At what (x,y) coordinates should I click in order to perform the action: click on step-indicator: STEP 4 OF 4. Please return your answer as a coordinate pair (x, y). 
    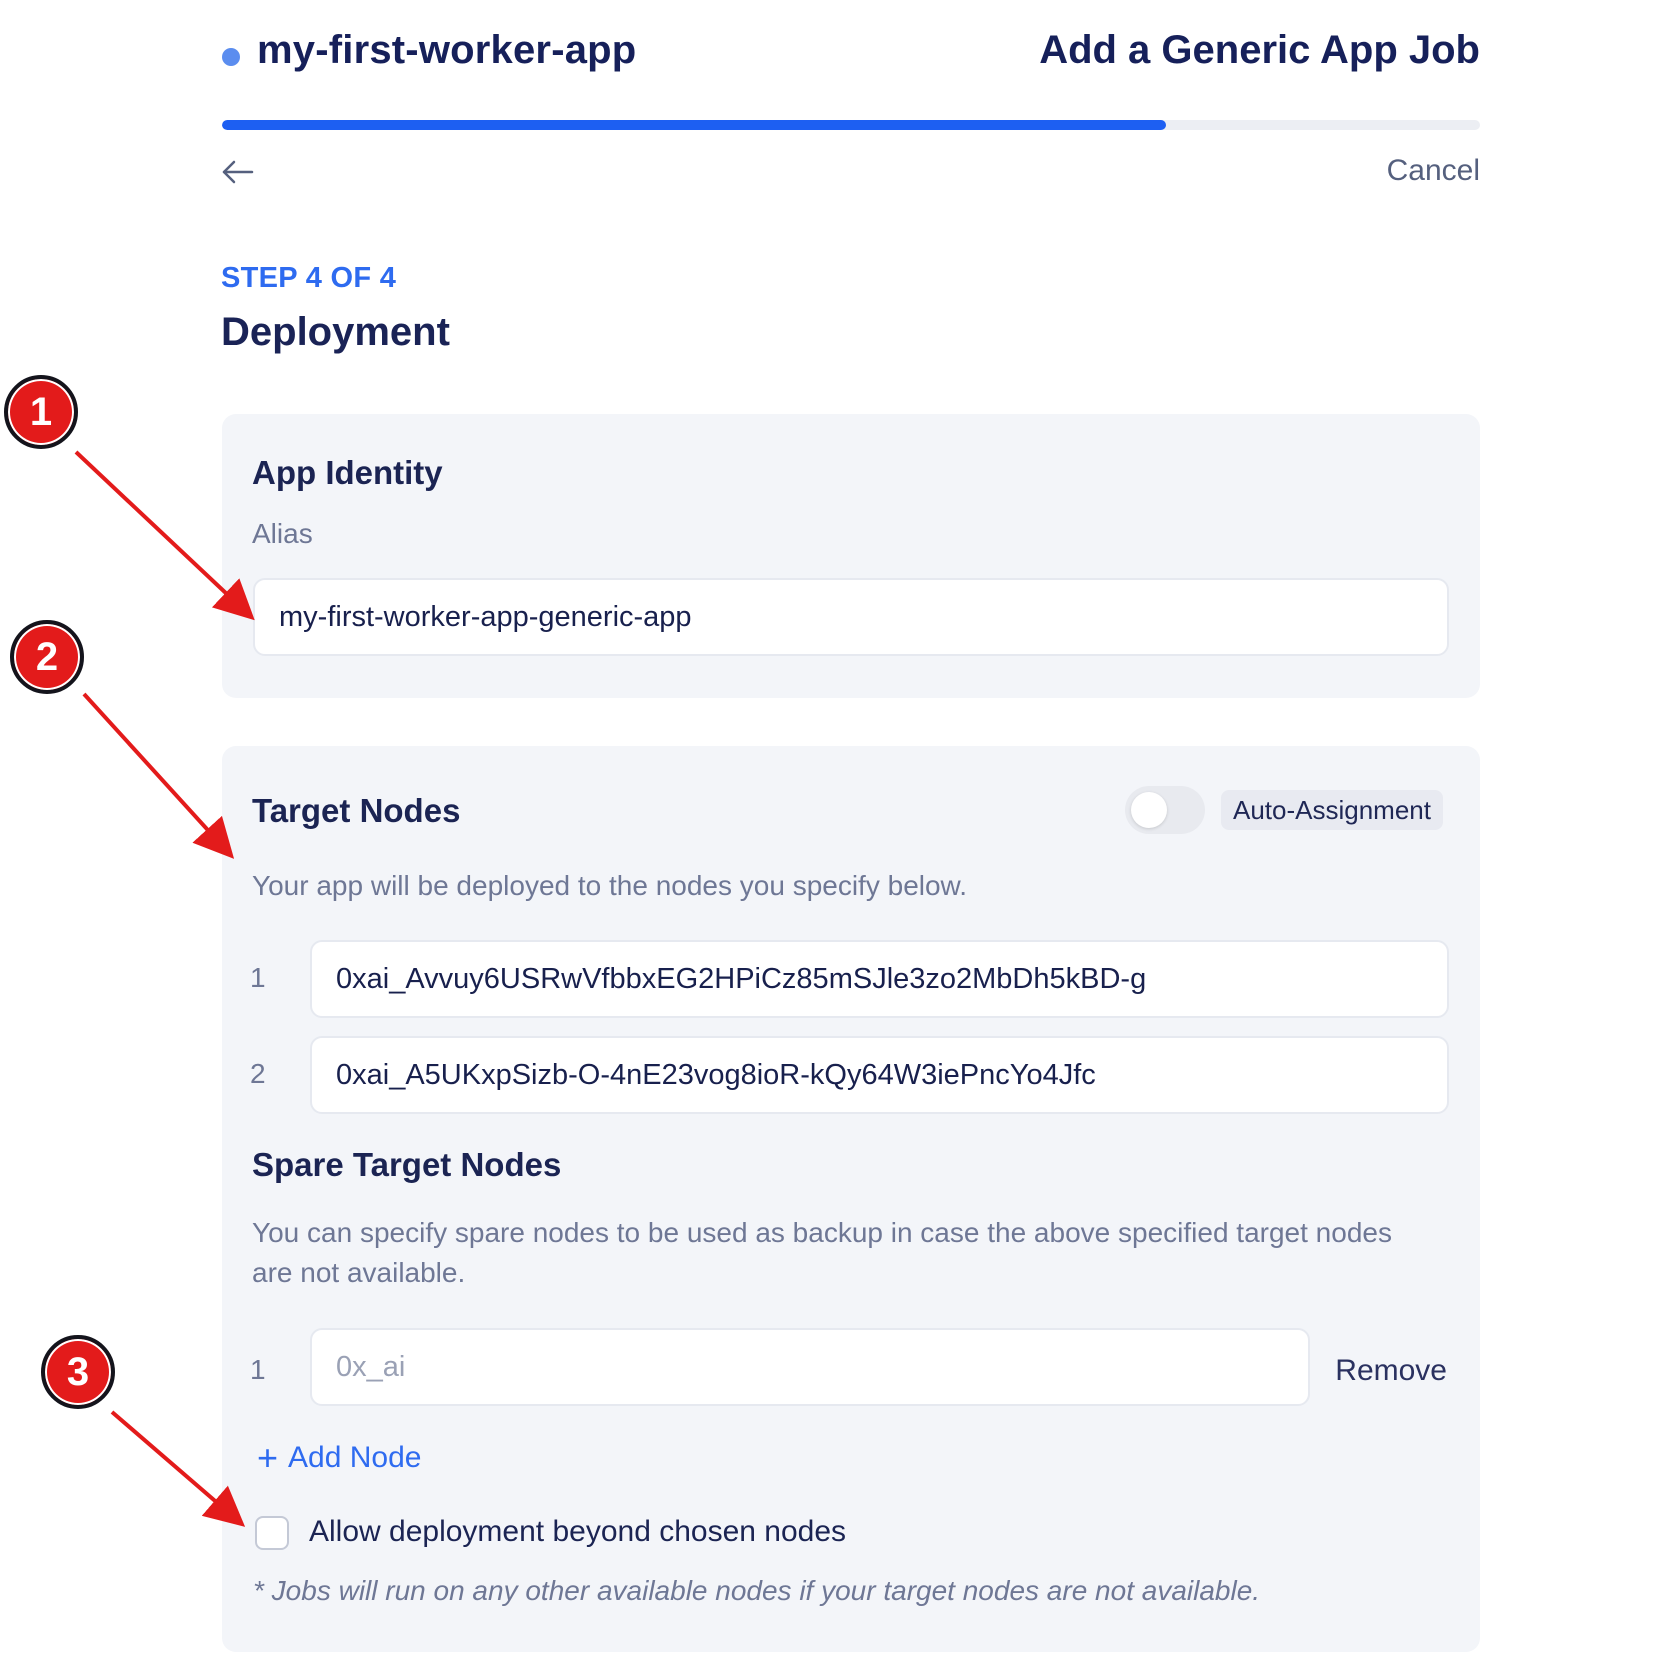
    Looking at the image, I should click on (309, 278).